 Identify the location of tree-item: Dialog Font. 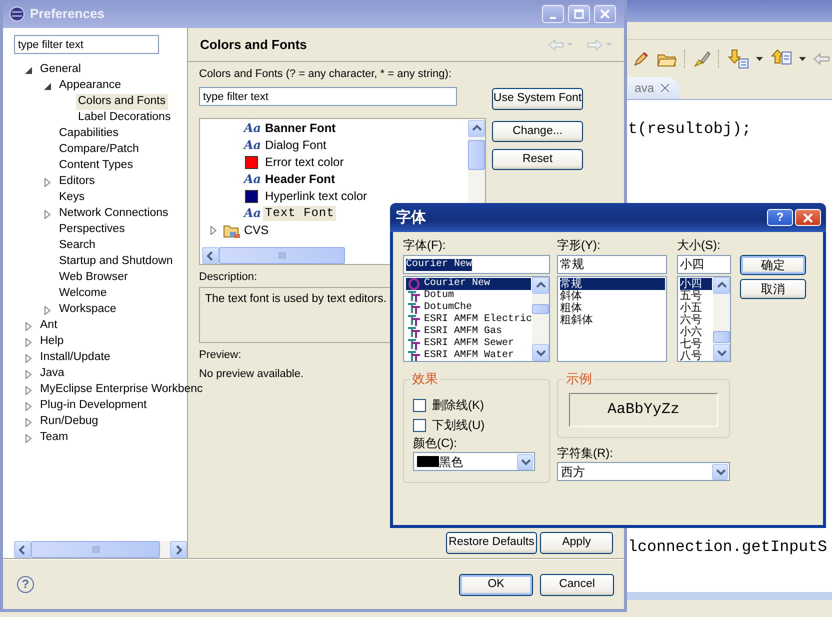
(295, 145).